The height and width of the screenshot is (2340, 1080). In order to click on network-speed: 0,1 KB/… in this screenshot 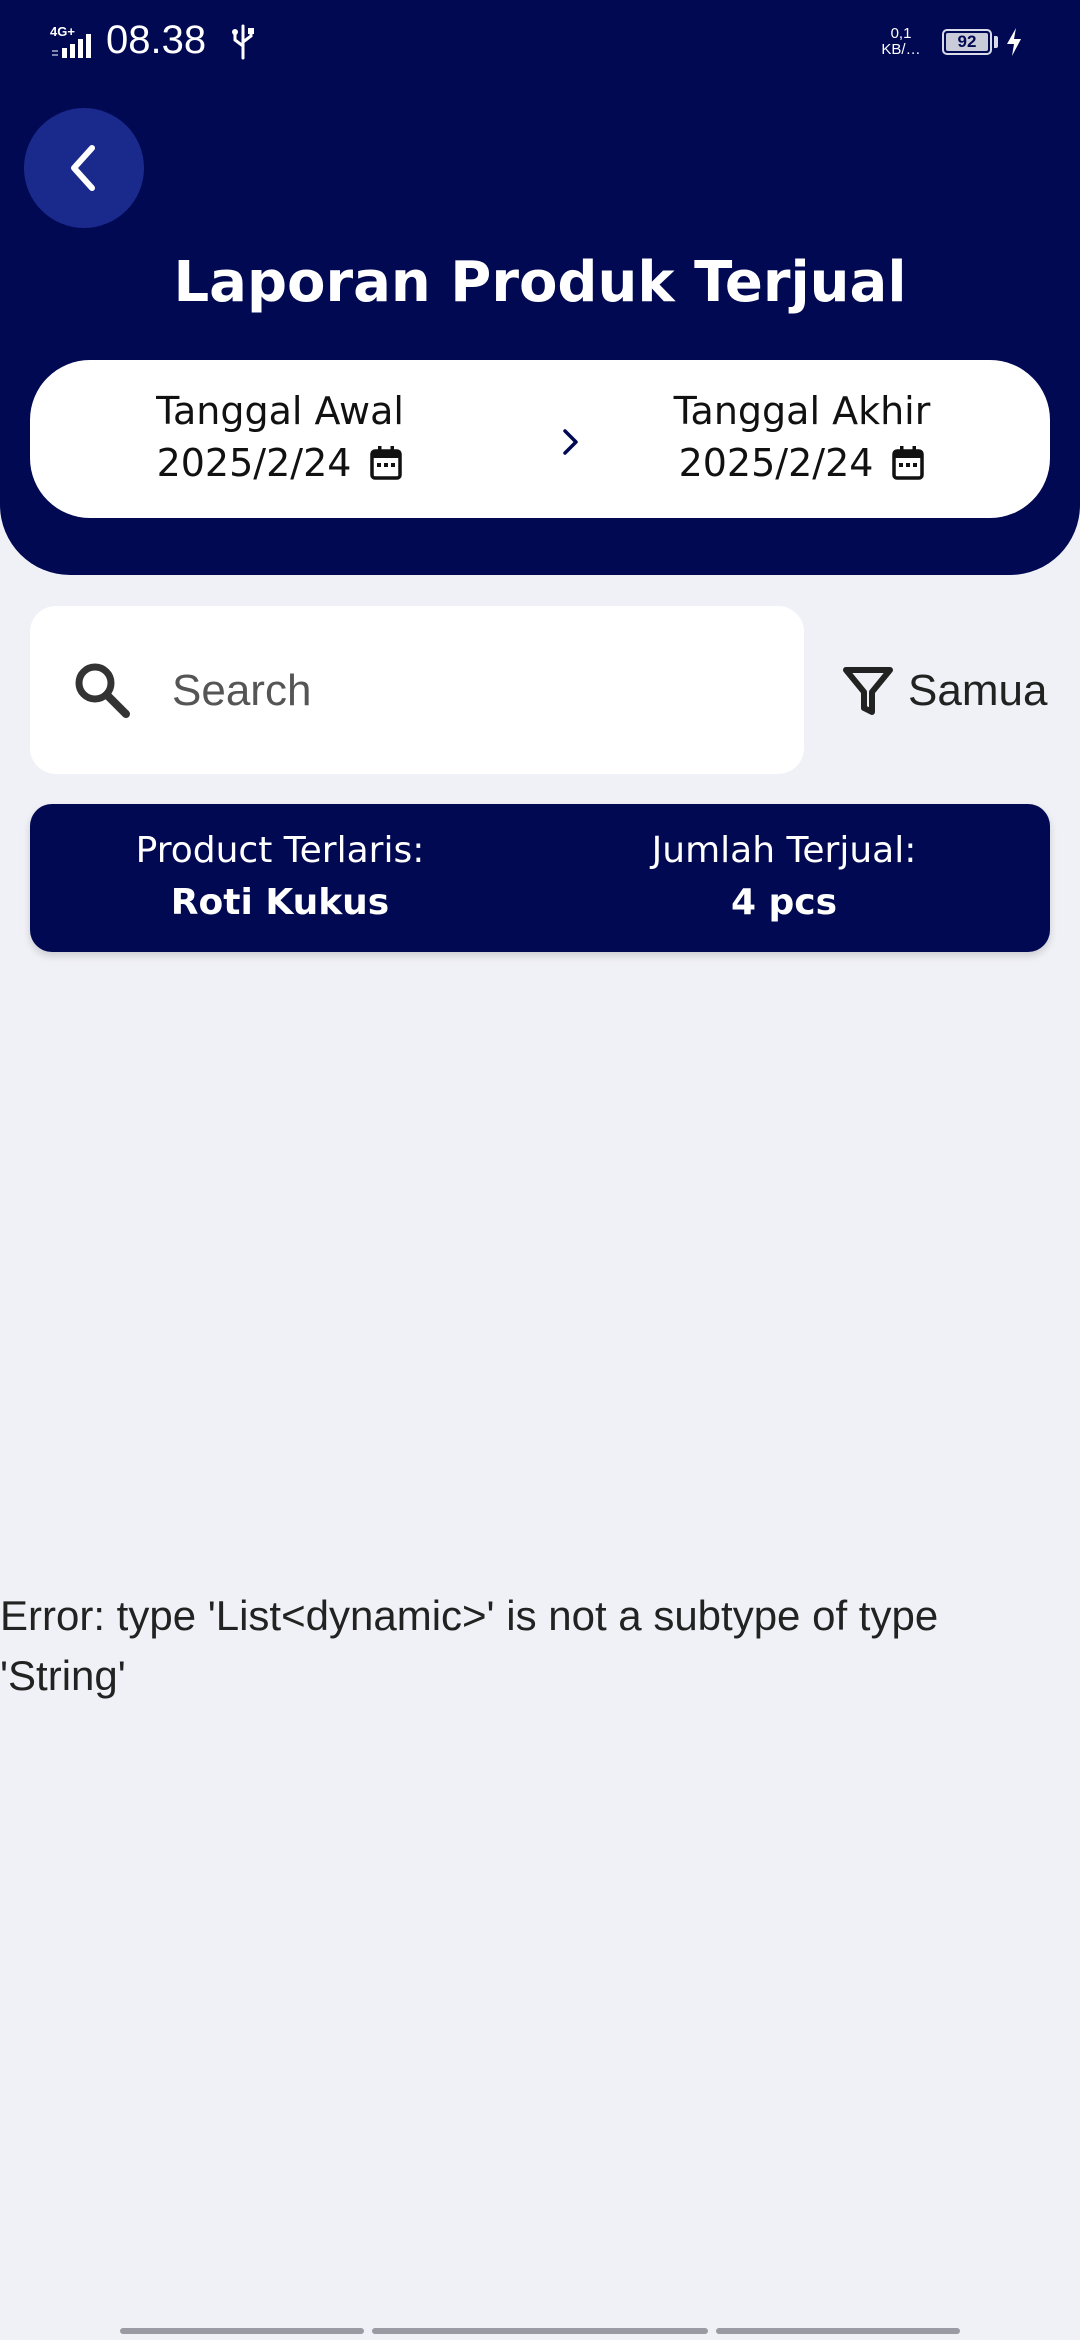, I will do `click(901, 42)`.